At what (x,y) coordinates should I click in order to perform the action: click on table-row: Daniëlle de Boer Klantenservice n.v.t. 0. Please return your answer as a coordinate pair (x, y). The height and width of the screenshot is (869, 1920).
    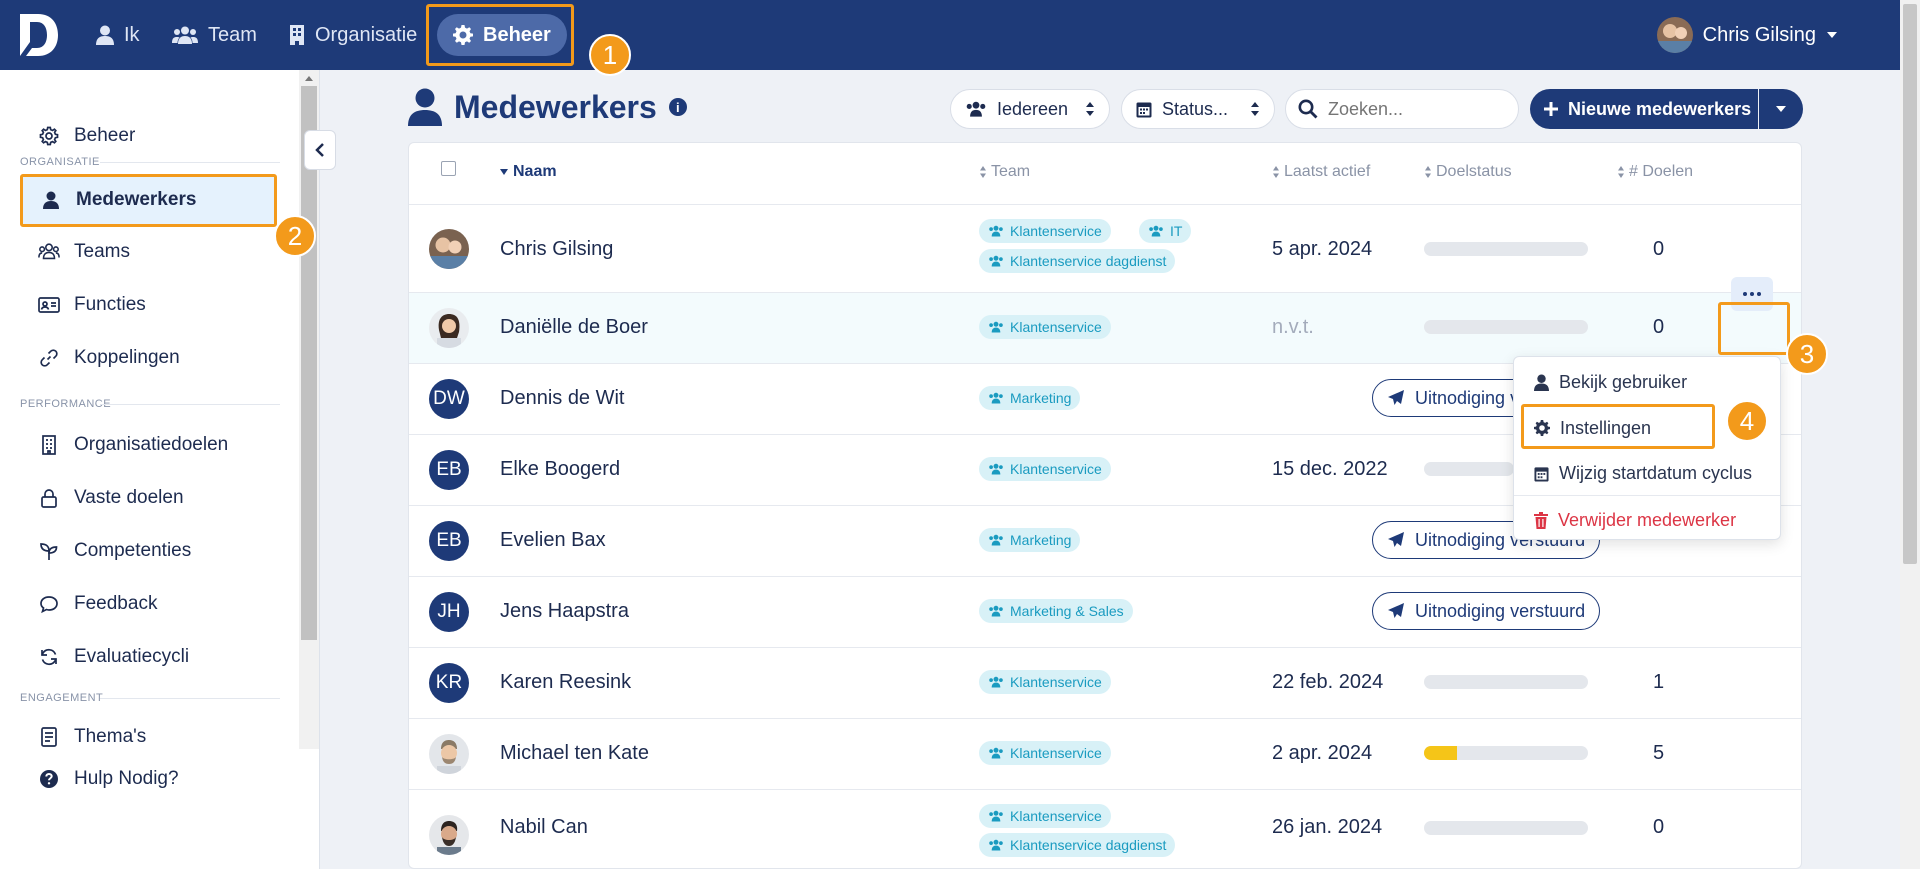
    Looking at the image, I should click on (1105, 328).